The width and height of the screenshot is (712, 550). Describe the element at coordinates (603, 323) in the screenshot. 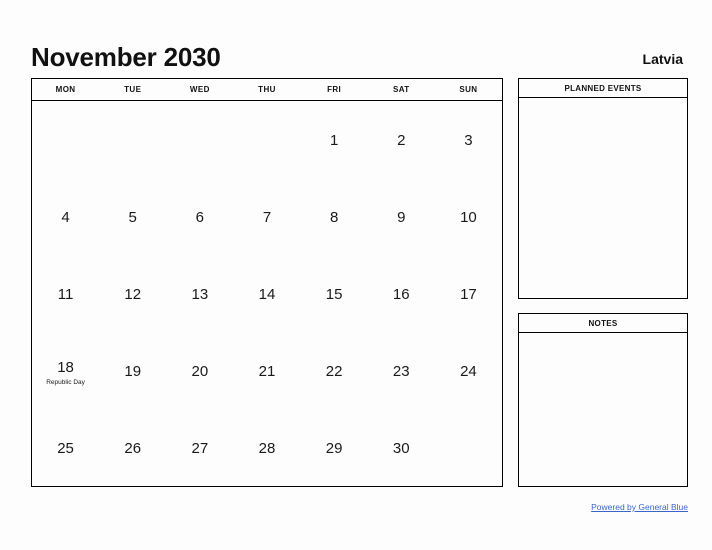

I see `notes-title: NOTES` at that location.